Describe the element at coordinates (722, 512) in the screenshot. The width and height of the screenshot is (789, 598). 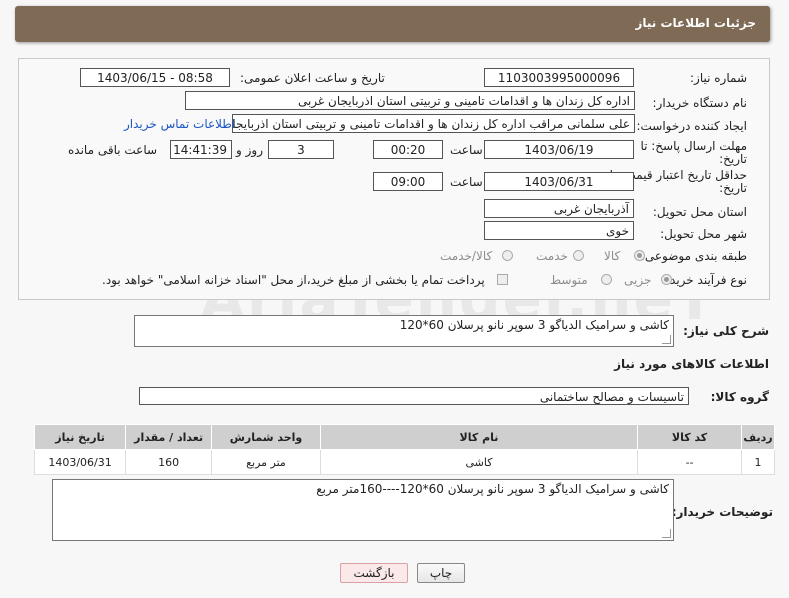
I see `buyer-notes-label: توضیحات خریدار:` at that location.